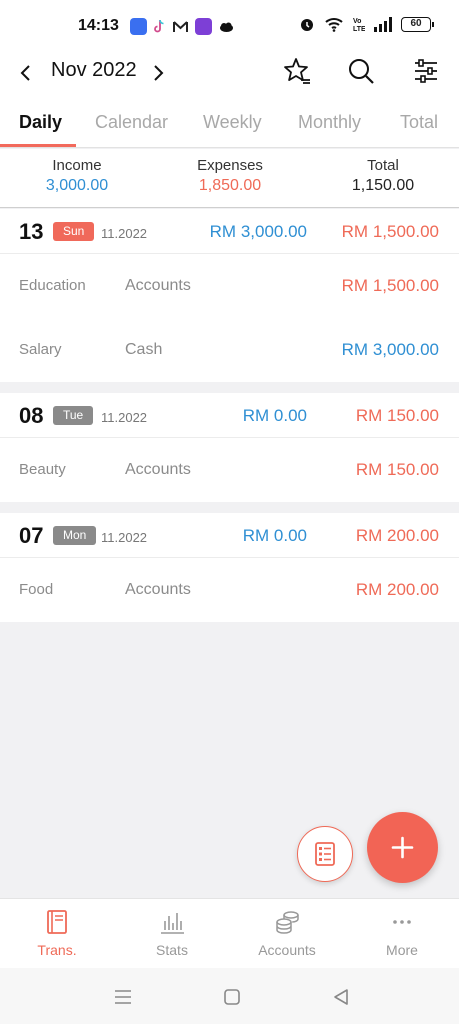 This screenshot has width=459, height=1024. I want to click on nav-more-label: More, so click(402, 950).